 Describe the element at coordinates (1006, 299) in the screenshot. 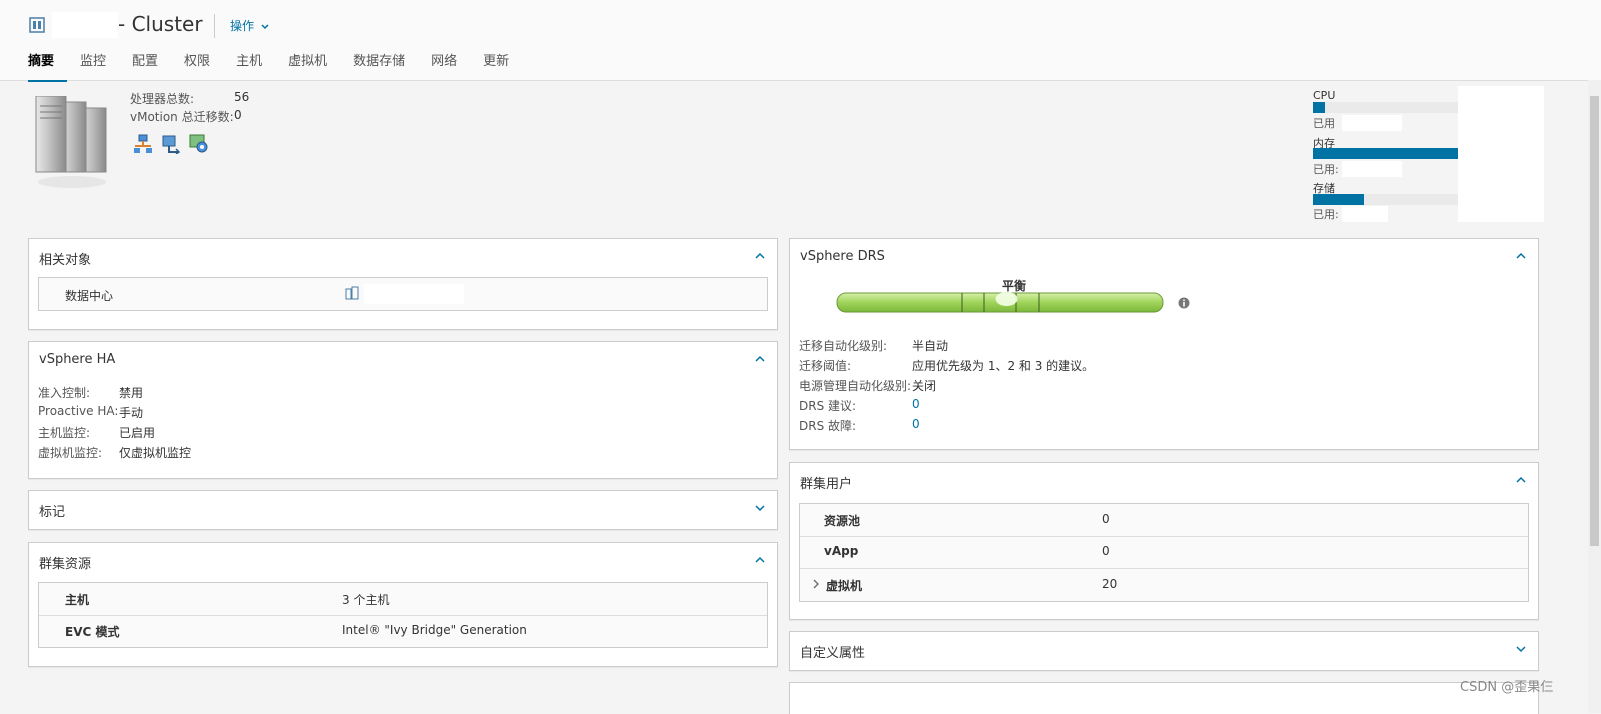

I see `drs-balance-marker` at that location.